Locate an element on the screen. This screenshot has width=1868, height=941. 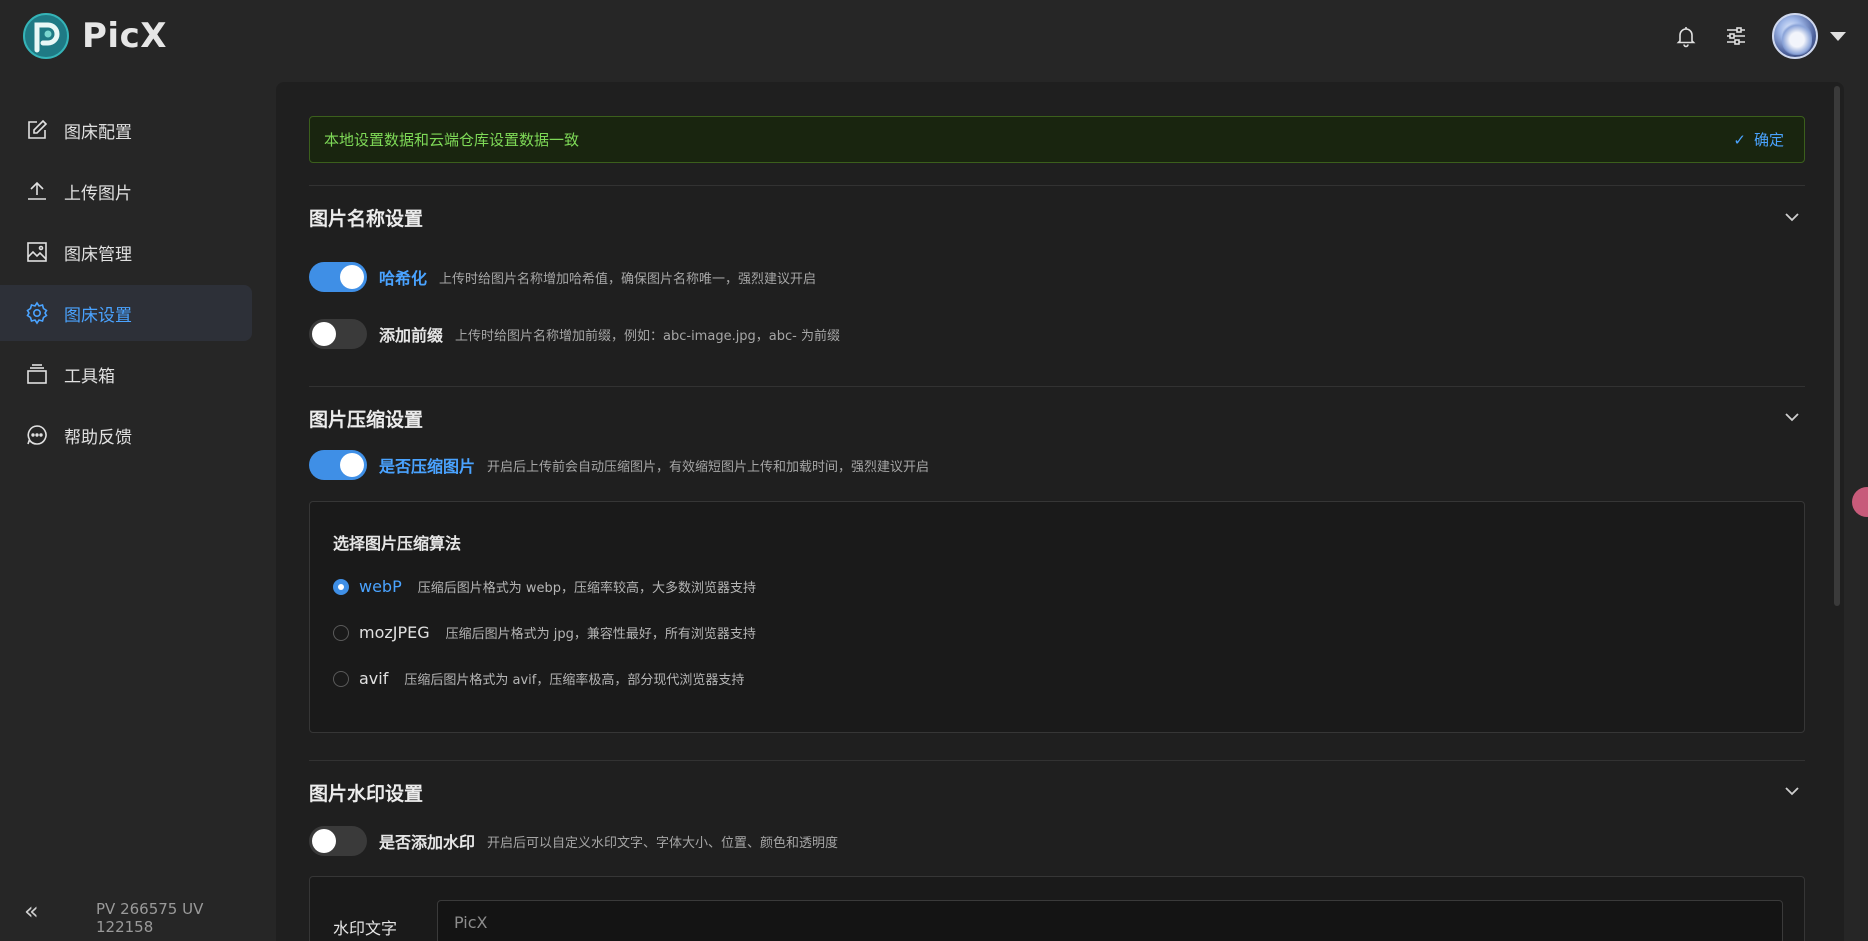
sidebar-item-label: 工具箱 is located at coordinates (89, 376).